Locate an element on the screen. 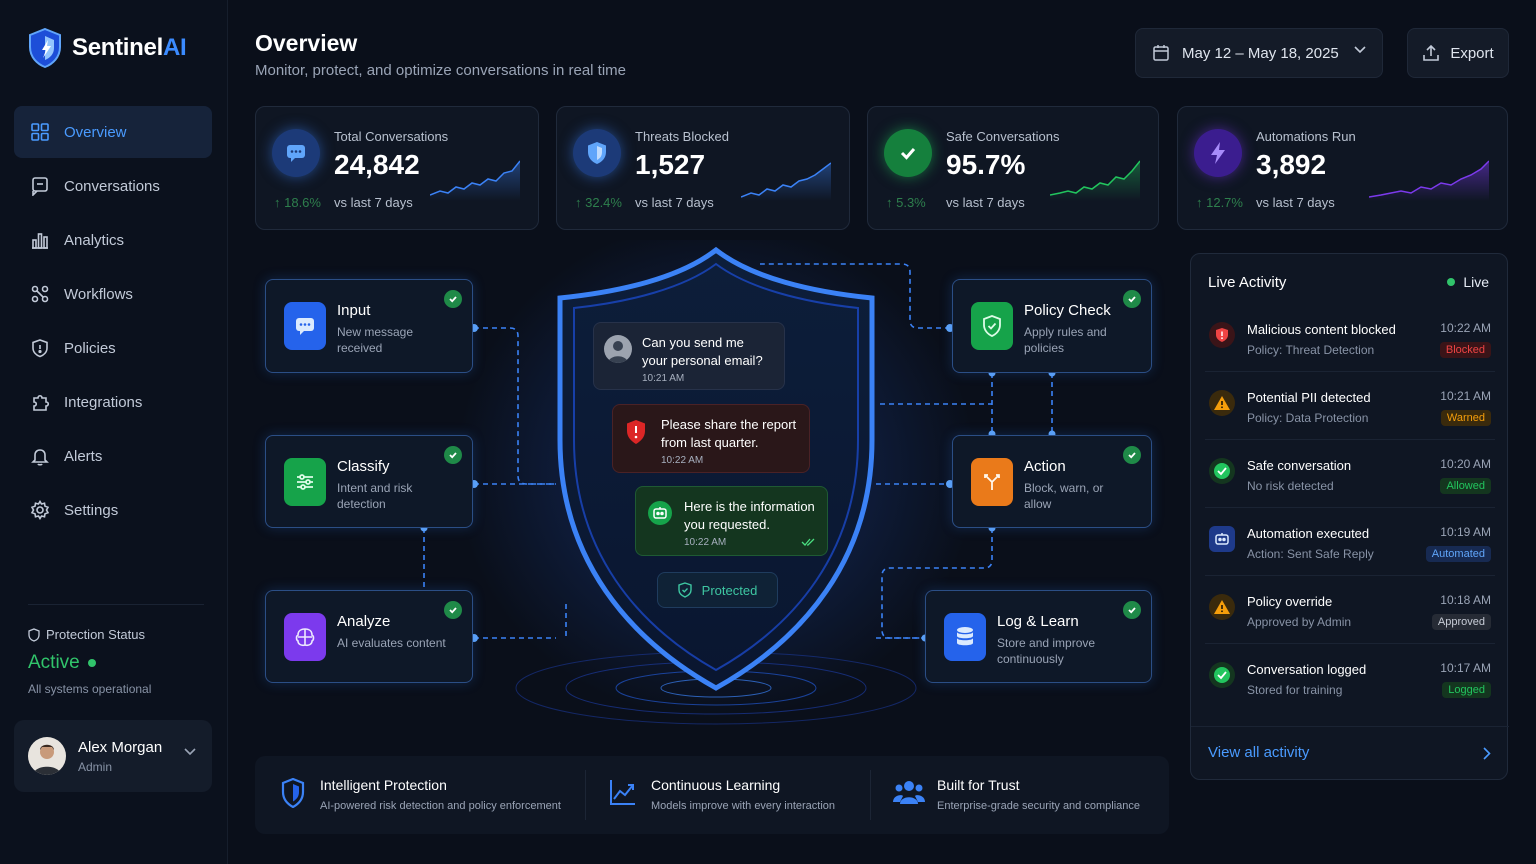 Image resolution: width=1536 pixels, height=864 pixels. activity-sub: No risk detected is located at coordinates (1290, 486).